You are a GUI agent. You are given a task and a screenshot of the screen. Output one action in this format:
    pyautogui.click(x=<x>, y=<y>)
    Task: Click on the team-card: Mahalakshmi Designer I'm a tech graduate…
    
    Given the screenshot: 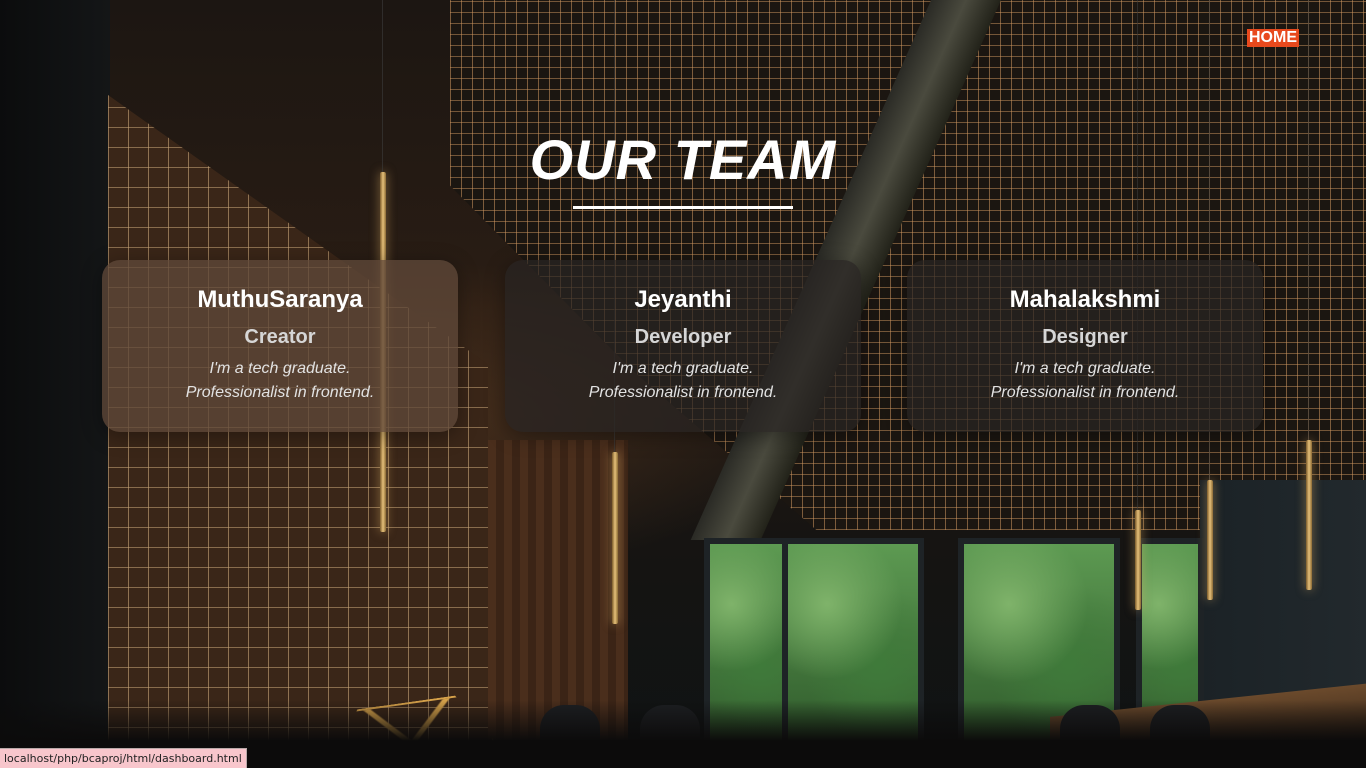 What is the action you would take?
    pyautogui.click(x=1085, y=346)
    